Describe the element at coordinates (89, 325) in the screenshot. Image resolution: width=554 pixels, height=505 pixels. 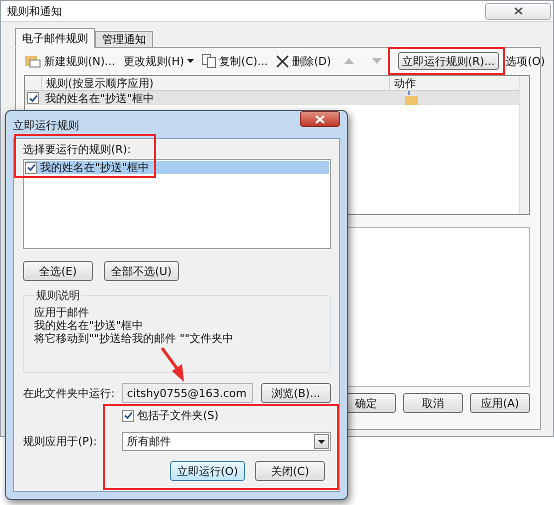
I see `description-line: 我的姓名在"抄送"框中` at that location.